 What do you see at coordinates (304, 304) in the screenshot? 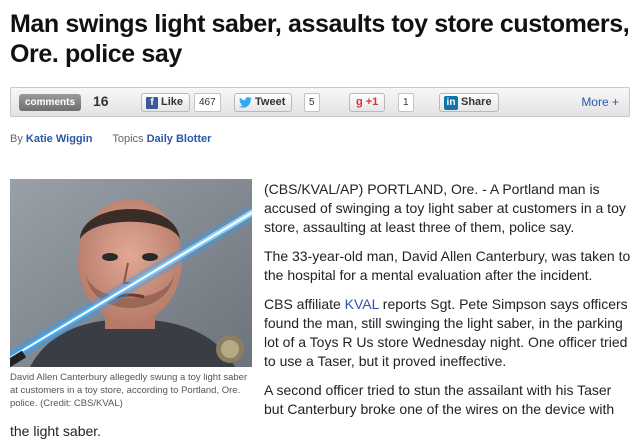
I see `paragraph-3-lead: CBS affiliate` at bounding box center [304, 304].